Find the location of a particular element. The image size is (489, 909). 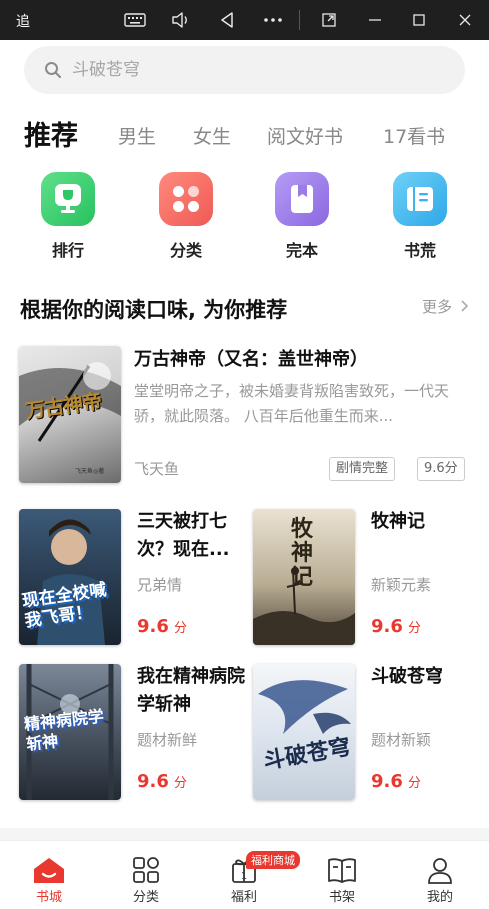

tab-17kan: 17看书 is located at coordinates (414, 135).